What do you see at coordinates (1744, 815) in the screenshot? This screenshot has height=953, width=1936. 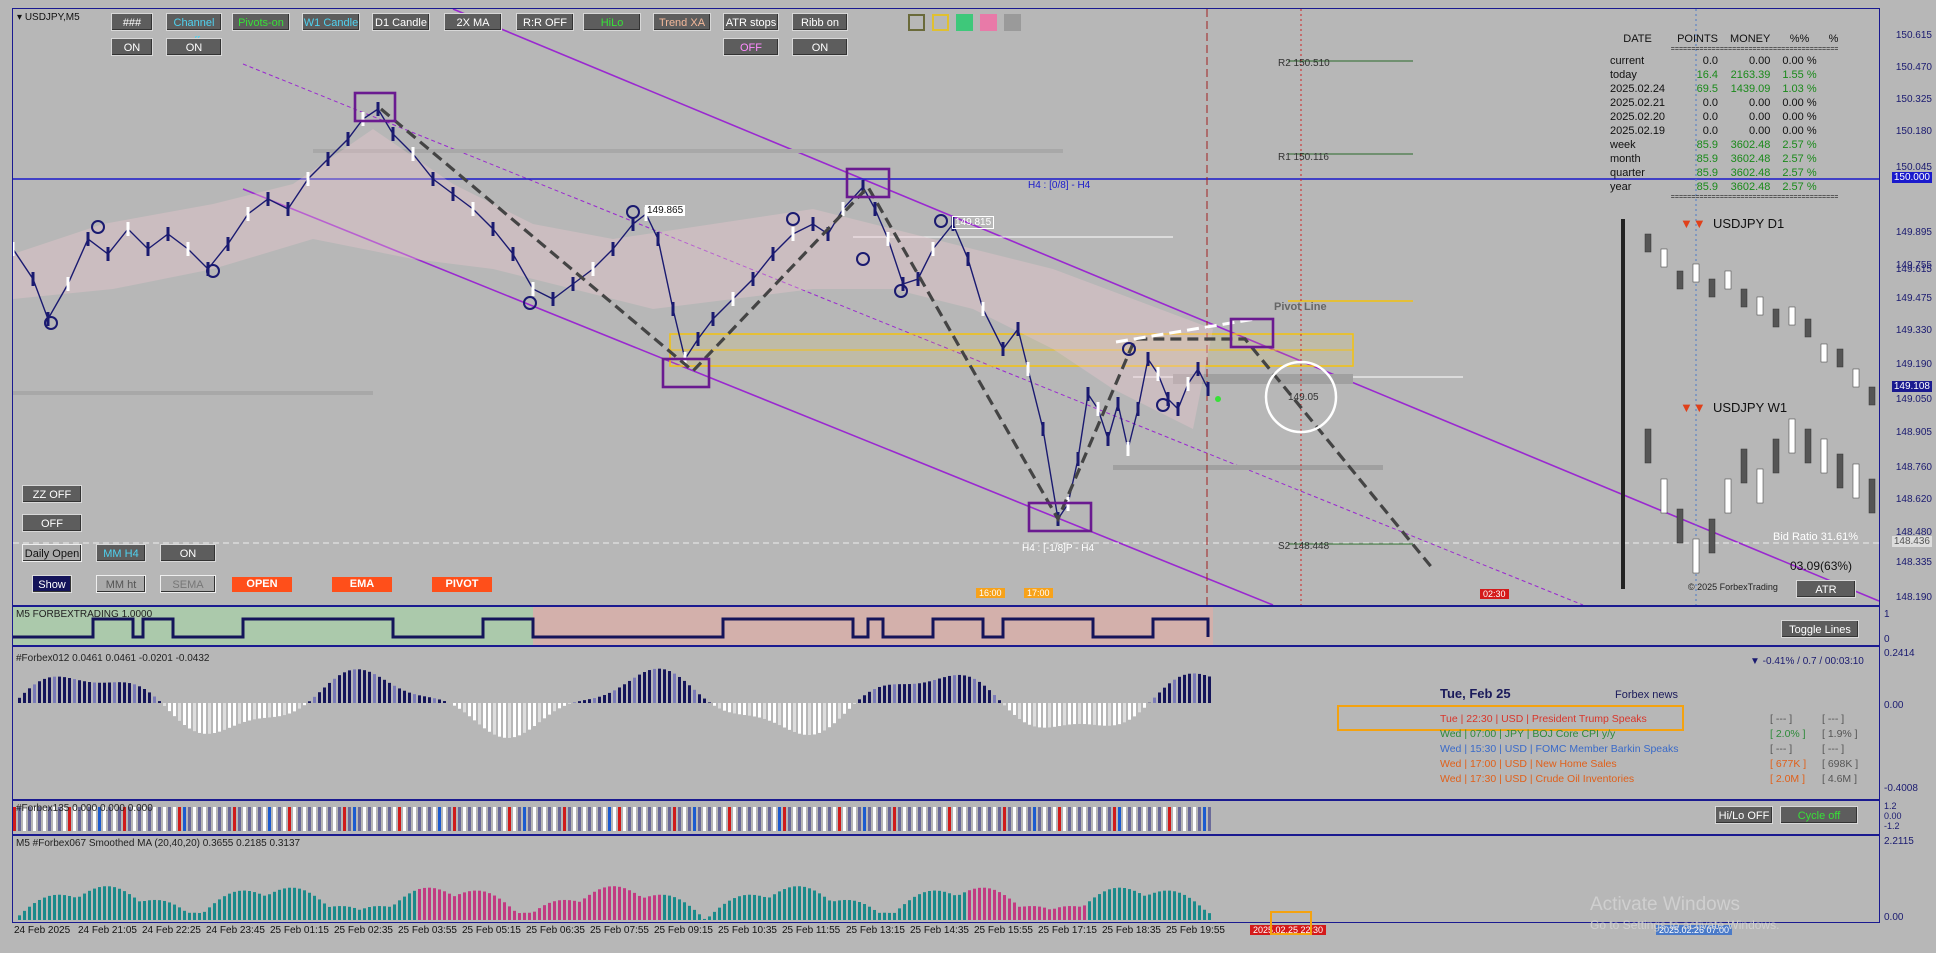 I see `hilo-off-button: Hi/Lo OFF` at bounding box center [1744, 815].